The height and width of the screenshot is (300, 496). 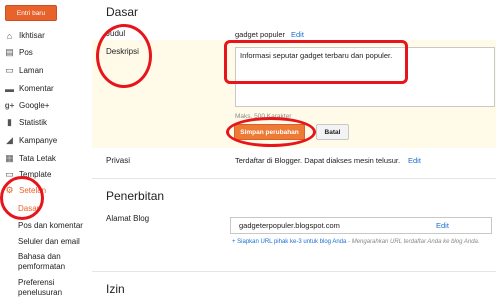 I want to click on sidebar-item-label: Template, so click(x=35, y=174).